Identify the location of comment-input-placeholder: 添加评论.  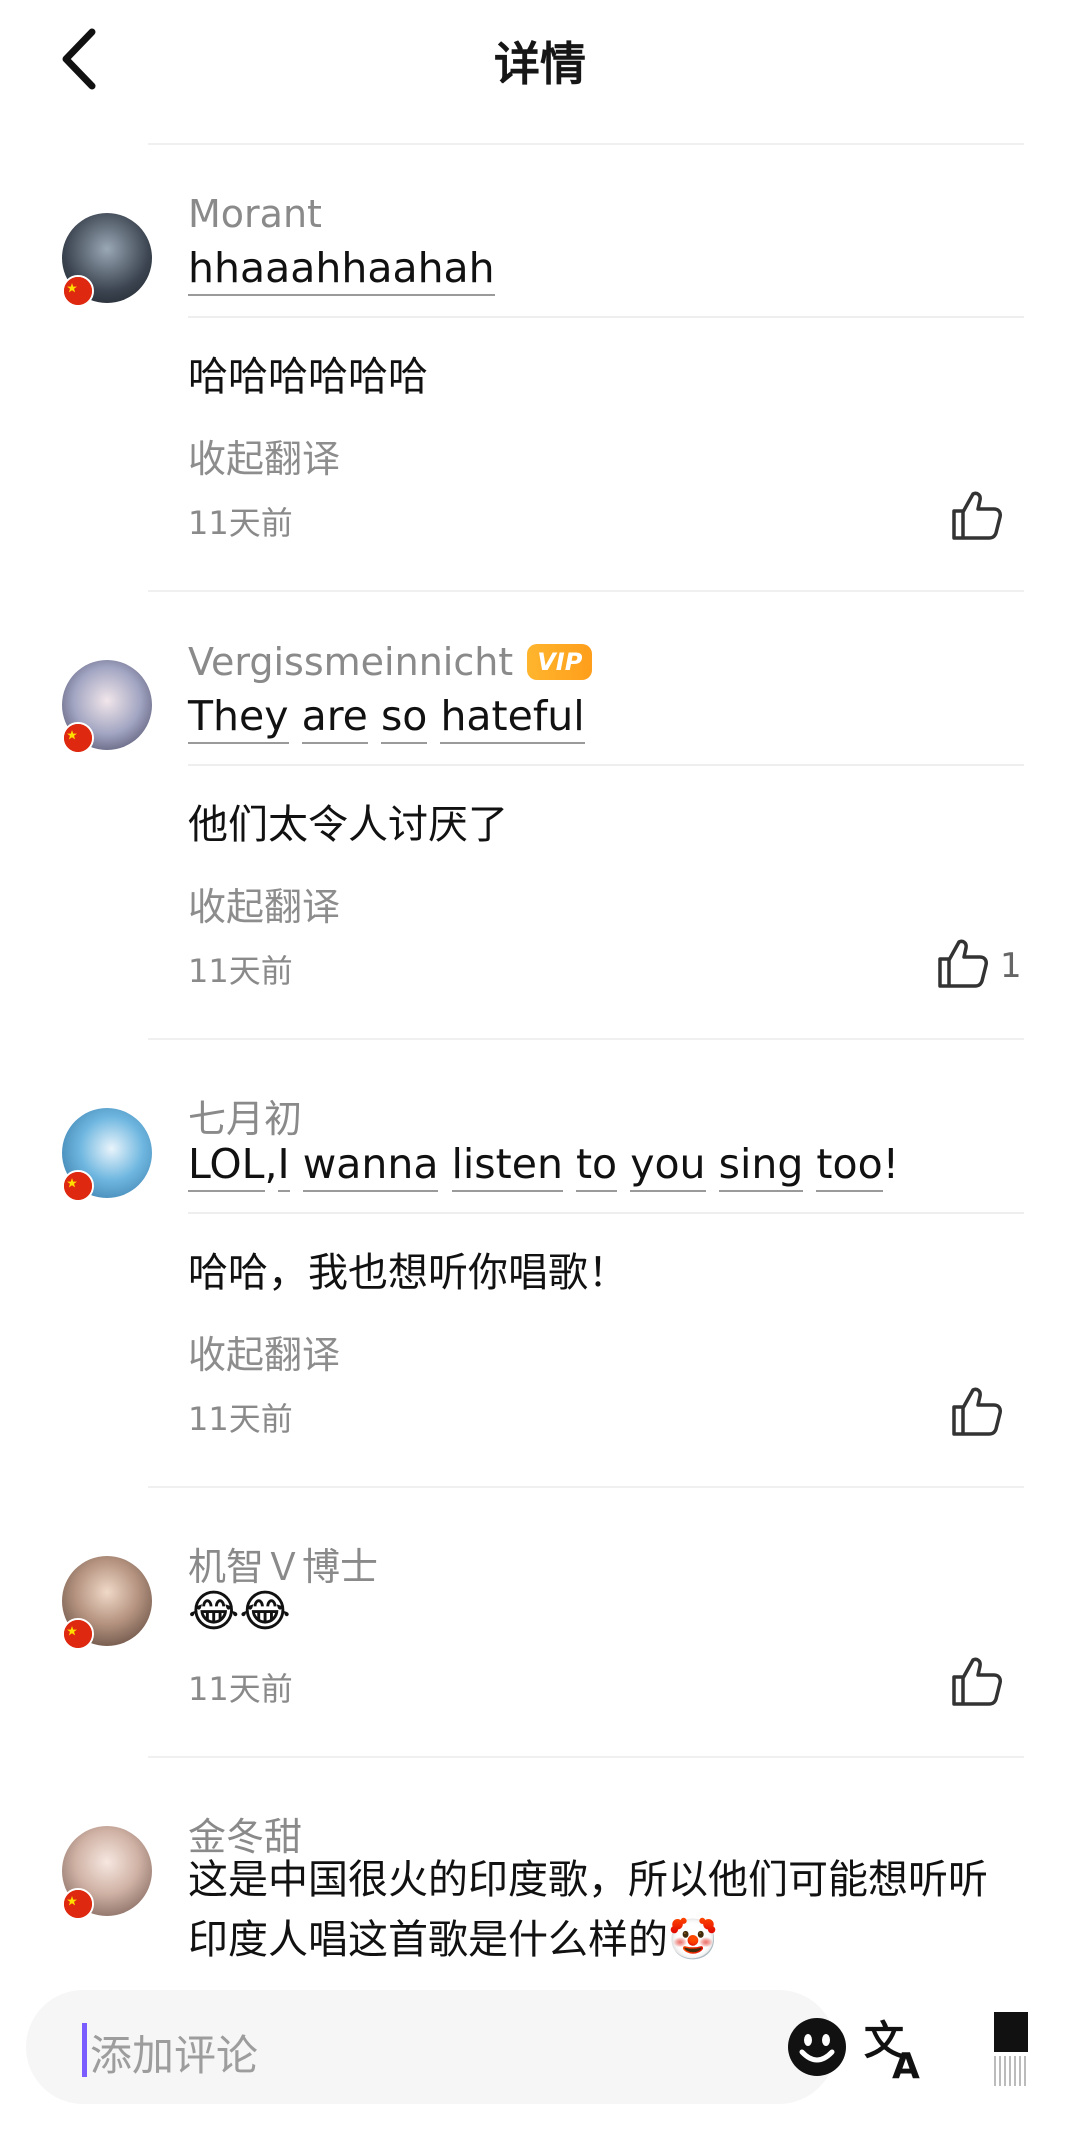
(174, 2055).